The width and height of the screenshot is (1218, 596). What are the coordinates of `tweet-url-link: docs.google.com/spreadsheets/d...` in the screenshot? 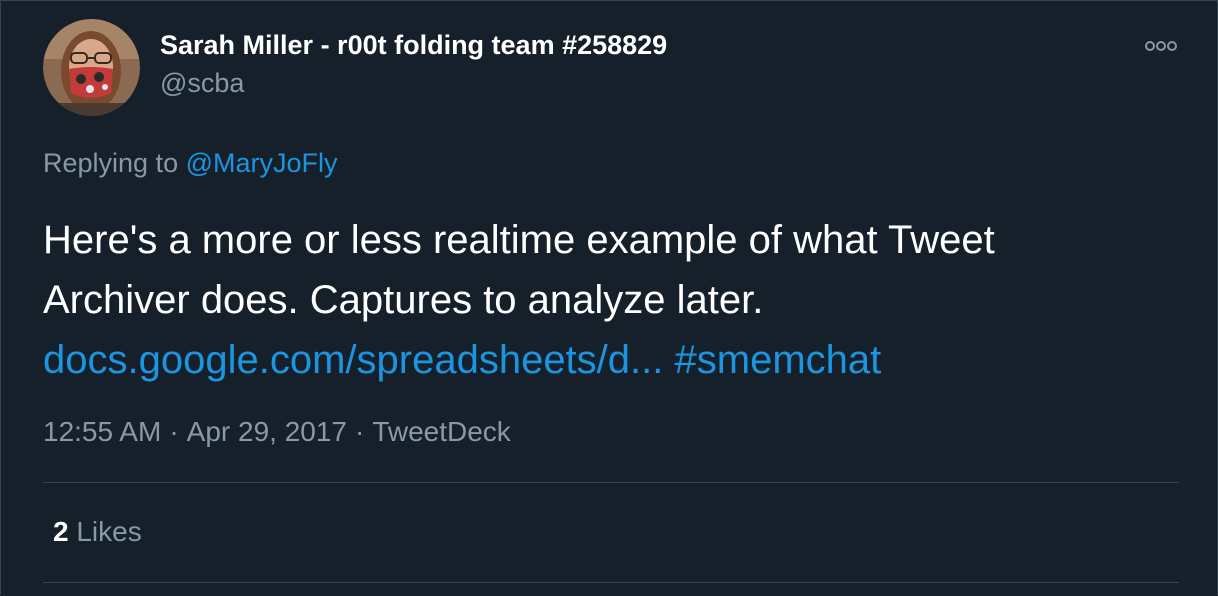 It's located at (353, 360).